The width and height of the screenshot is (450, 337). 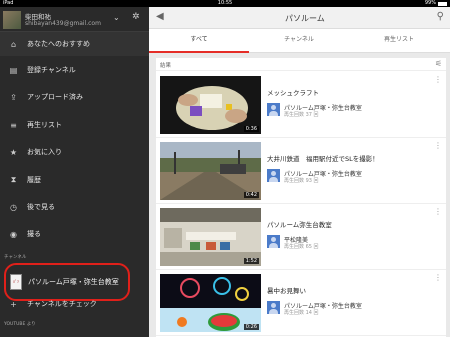 What do you see at coordinates (166, 66) in the screenshot?
I see `results-label: 結果` at bounding box center [166, 66].